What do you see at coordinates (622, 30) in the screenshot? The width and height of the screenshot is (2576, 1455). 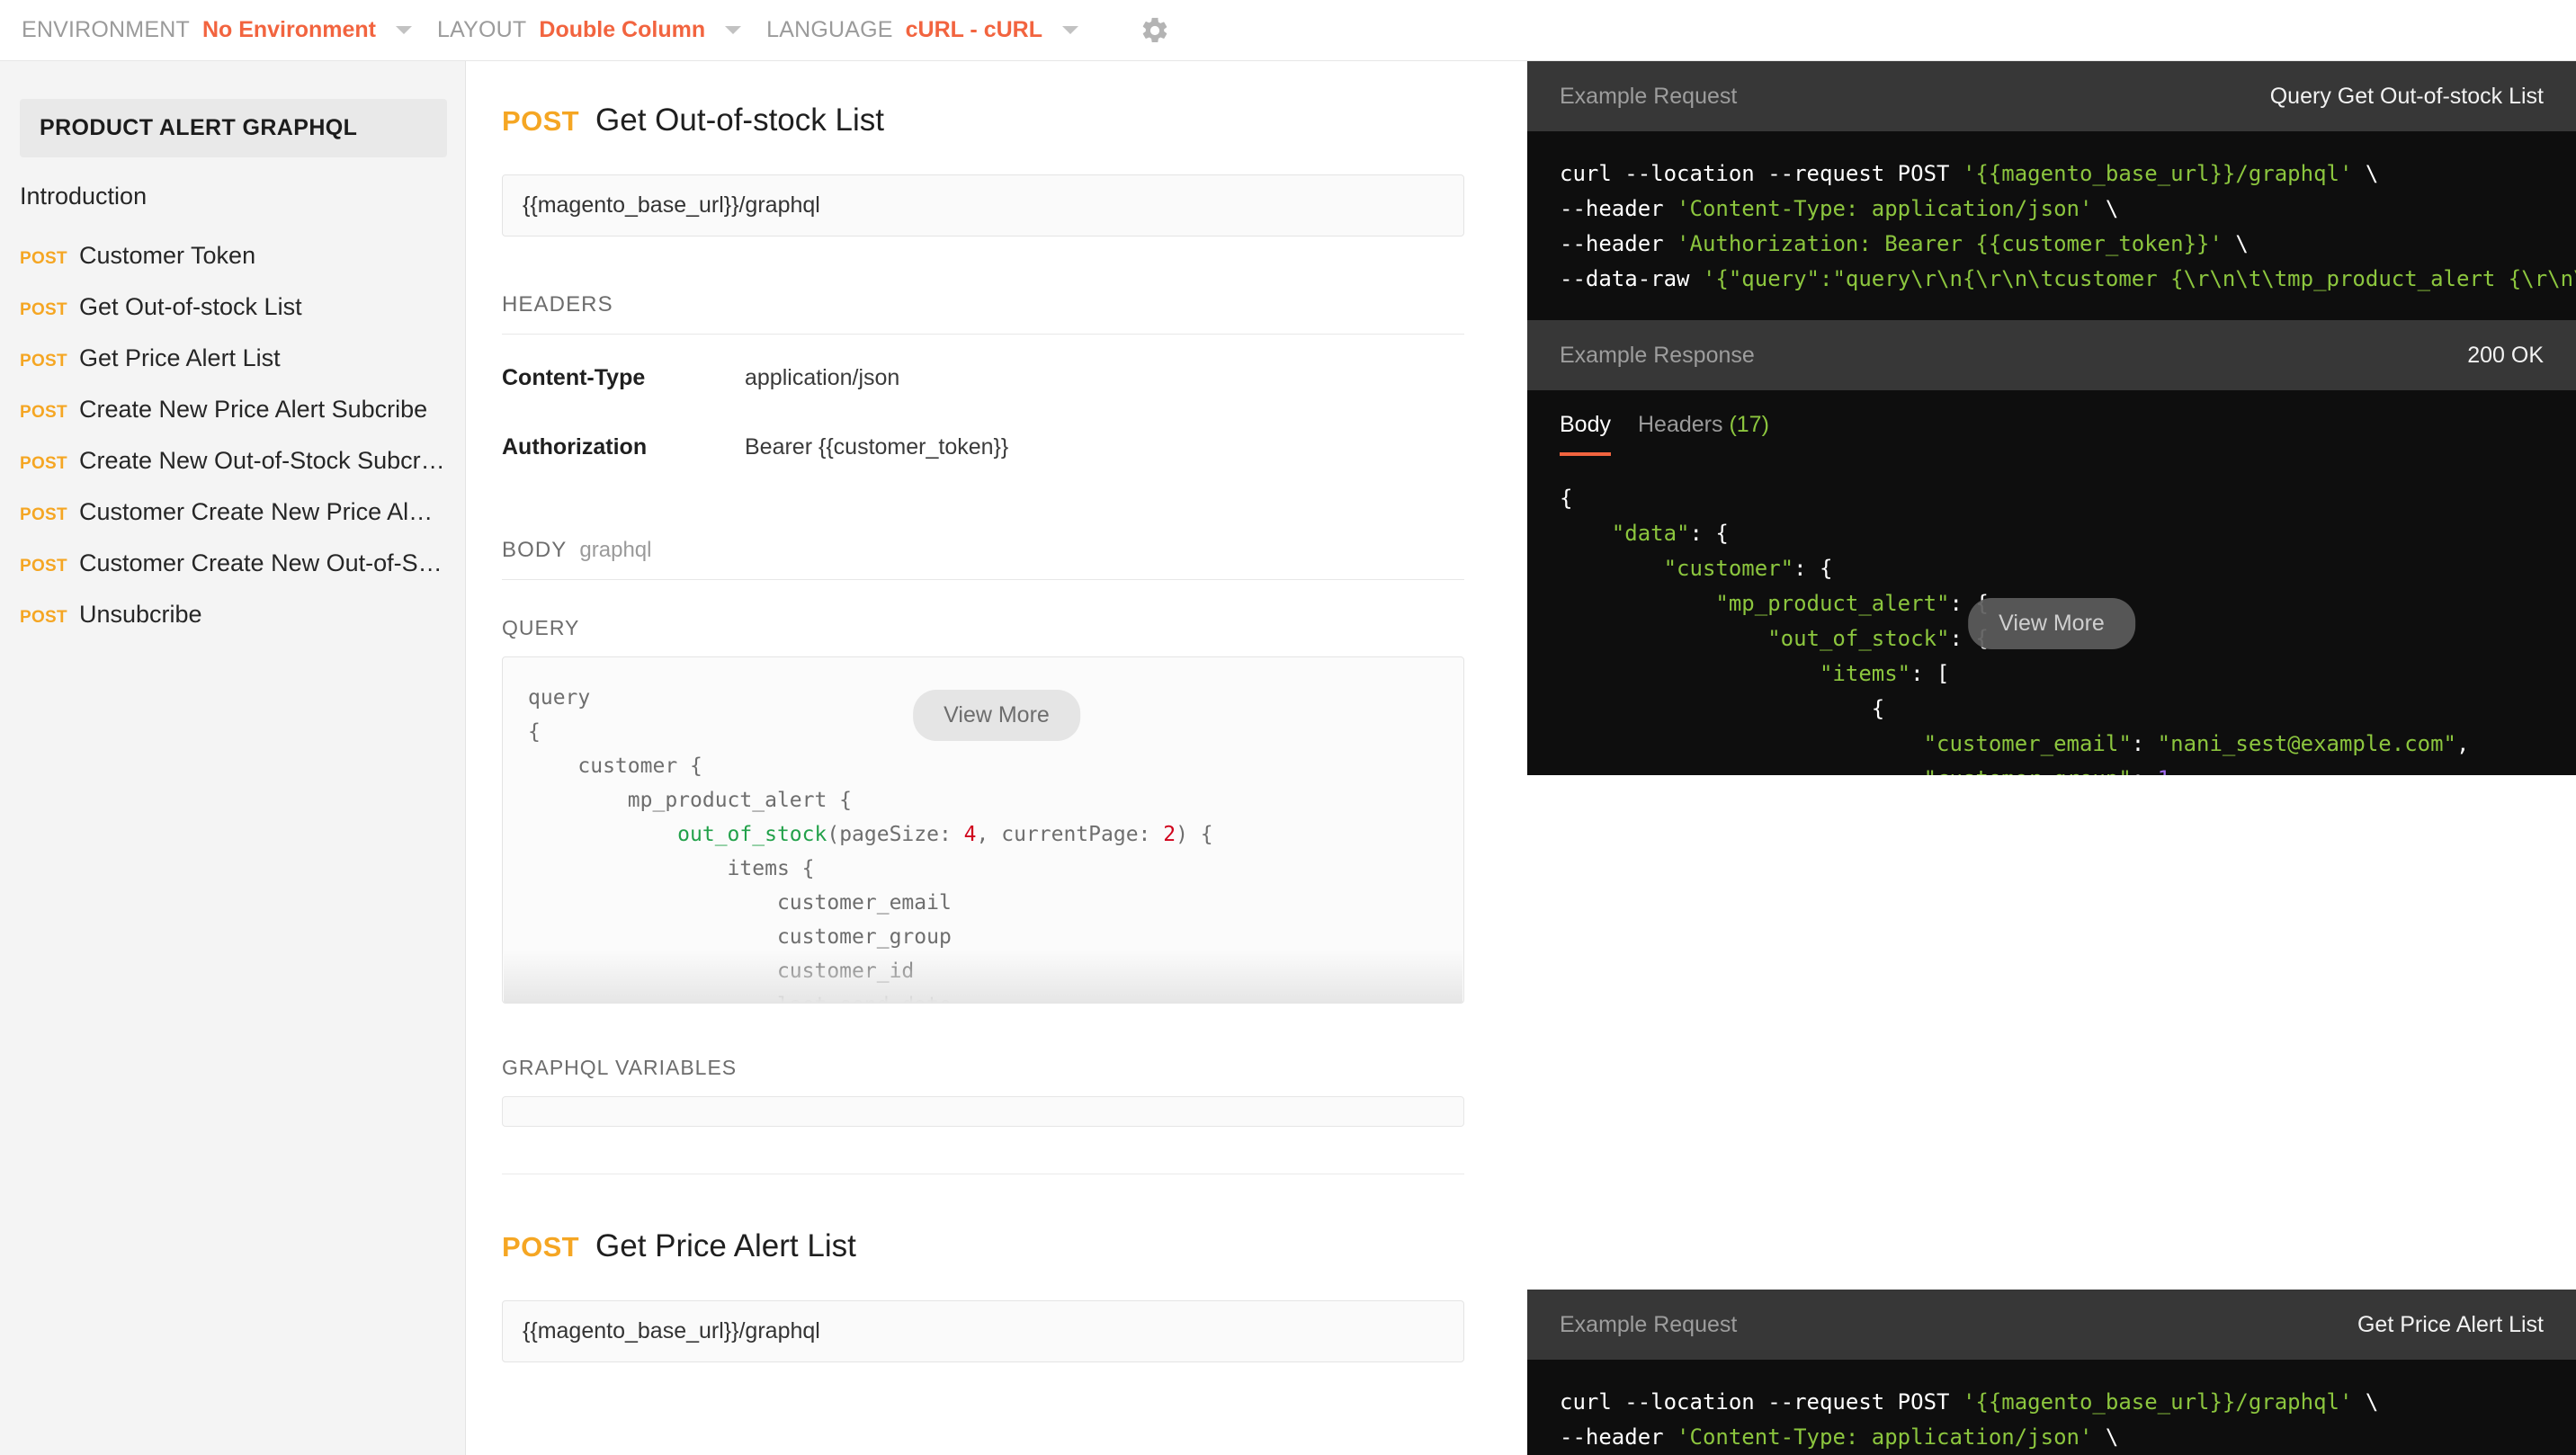 I see `layout-value: Double Column` at bounding box center [622, 30].